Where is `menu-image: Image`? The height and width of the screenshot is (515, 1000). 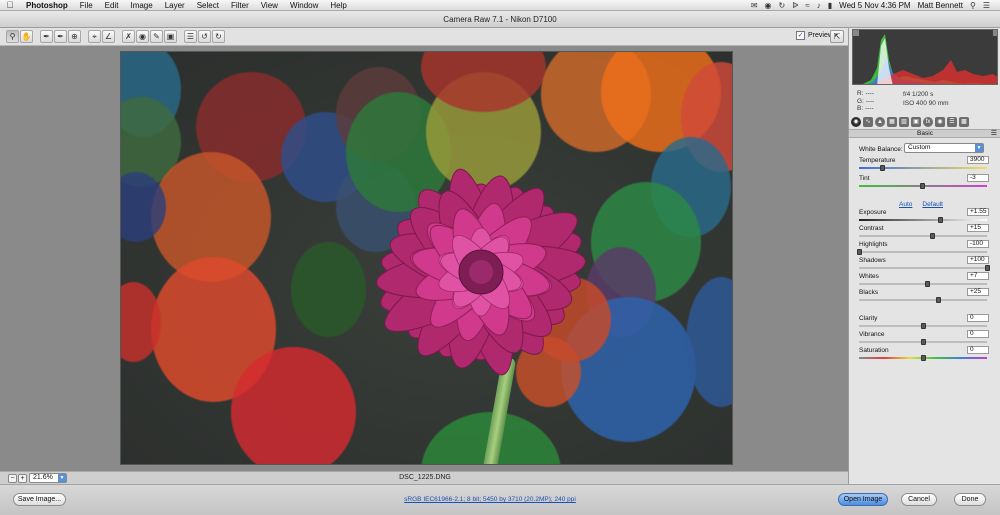 menu-image: Image is located at coordinates (141, 5).